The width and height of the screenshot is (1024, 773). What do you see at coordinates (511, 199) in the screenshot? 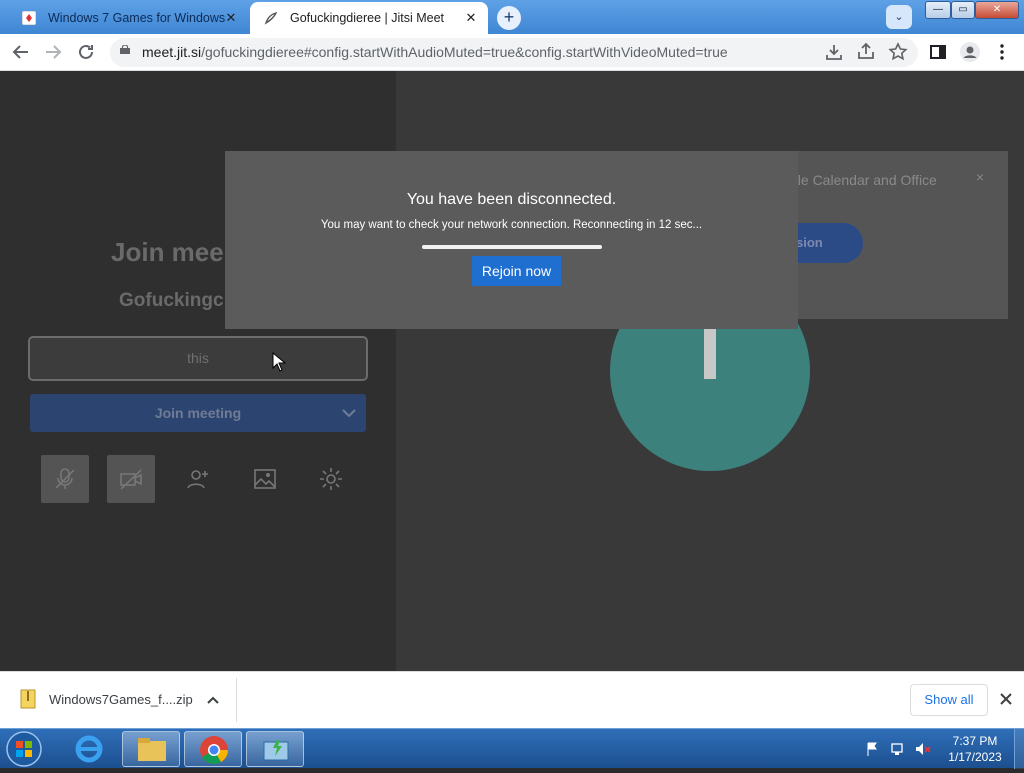
I see `dialog-title: You have been disconnected.` at bounding box center [511, 199].